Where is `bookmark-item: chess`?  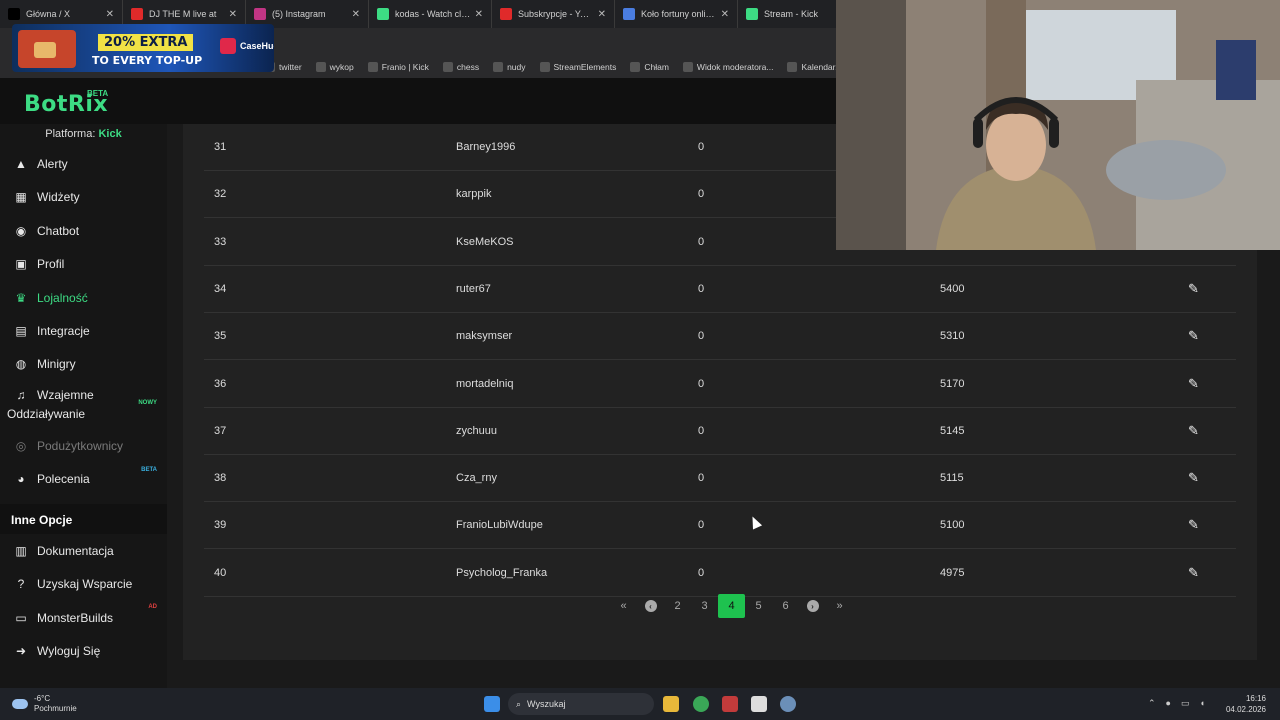
bookmark-item: chess is located at coordinates (460, 67).